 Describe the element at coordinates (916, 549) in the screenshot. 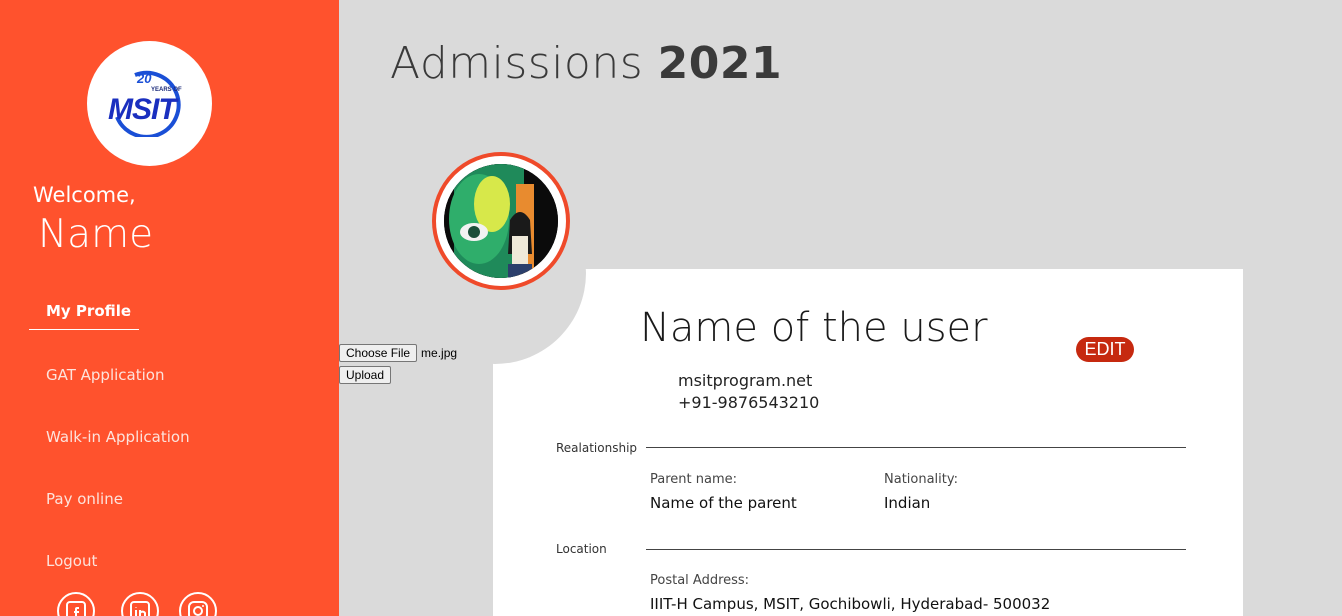

I see `section-divider-location` at that location.